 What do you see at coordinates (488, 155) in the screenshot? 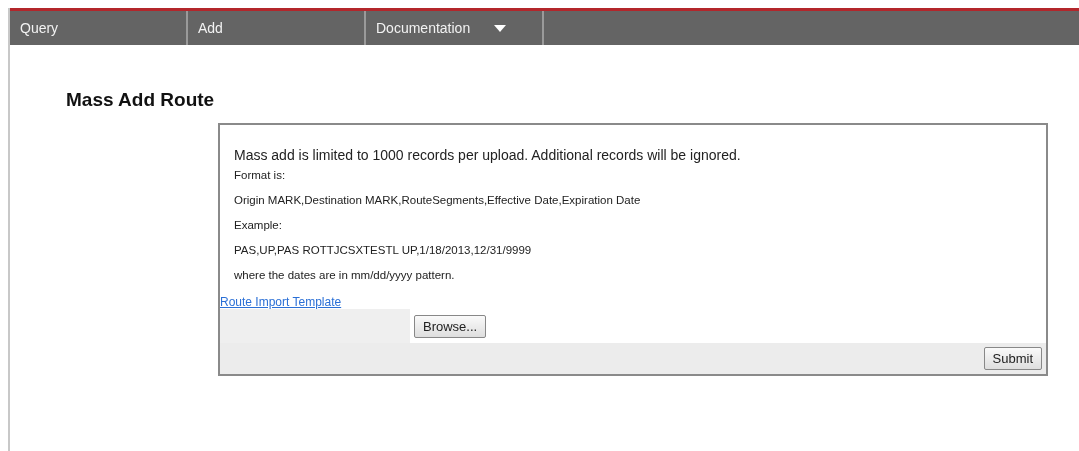
I see `limit-notice: Mass add is limited to 1000 records per upload. Additional records will be ignored.` at bounding box center [488, 155].